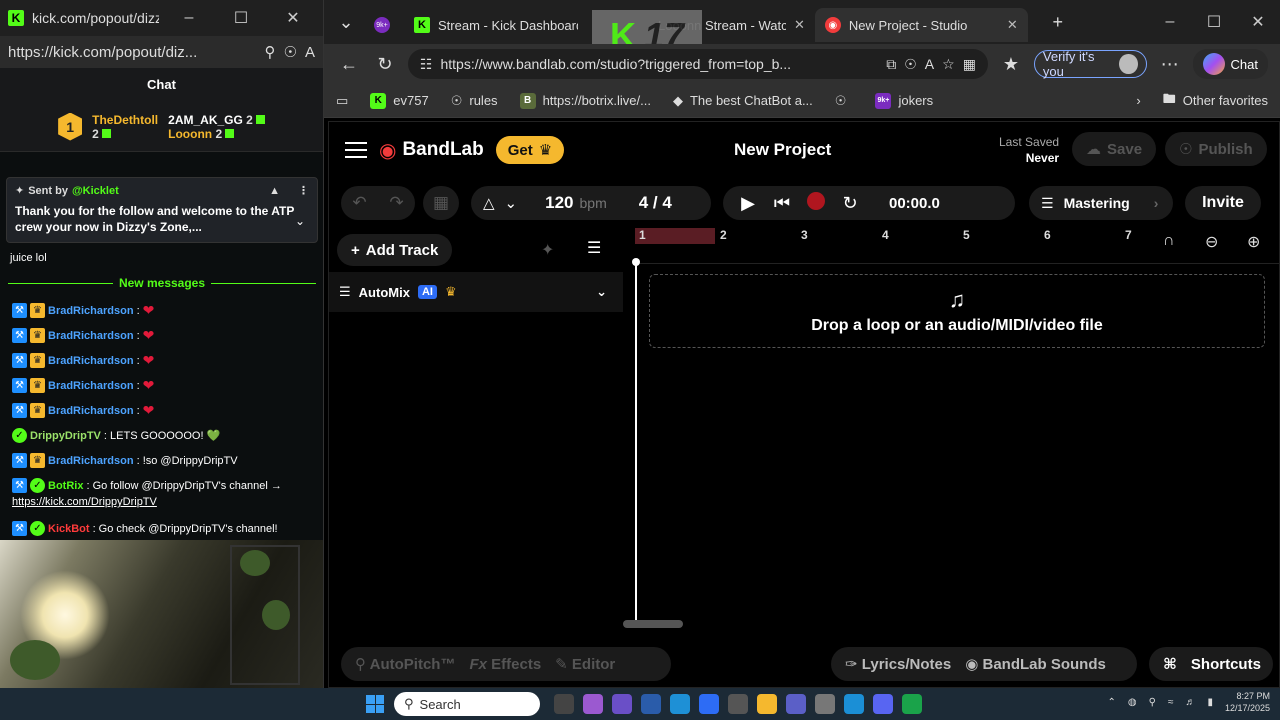 The height and width of the screenshot is (720, 1280). Describe the element at coordinates (395, 250) in the screenshot. I see `add-track-button: + Add Track` at that location.